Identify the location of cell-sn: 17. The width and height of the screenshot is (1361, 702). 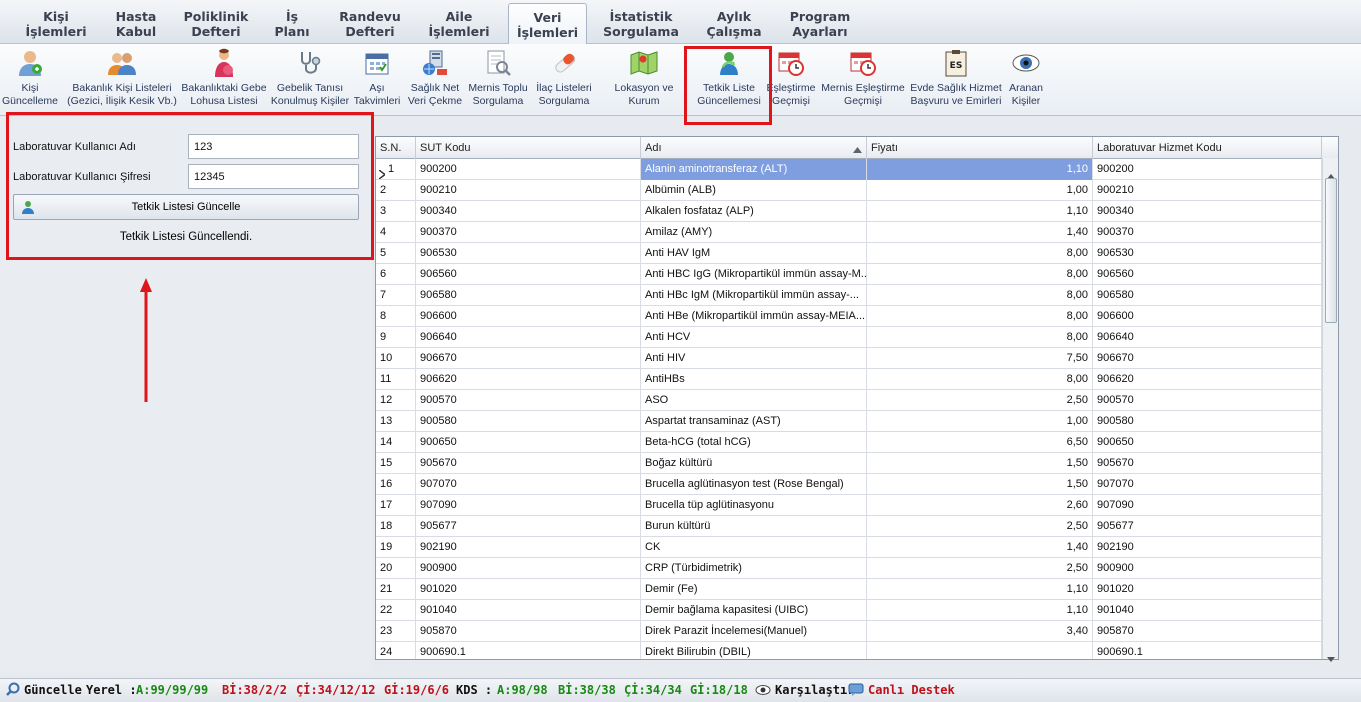
(396, 505).